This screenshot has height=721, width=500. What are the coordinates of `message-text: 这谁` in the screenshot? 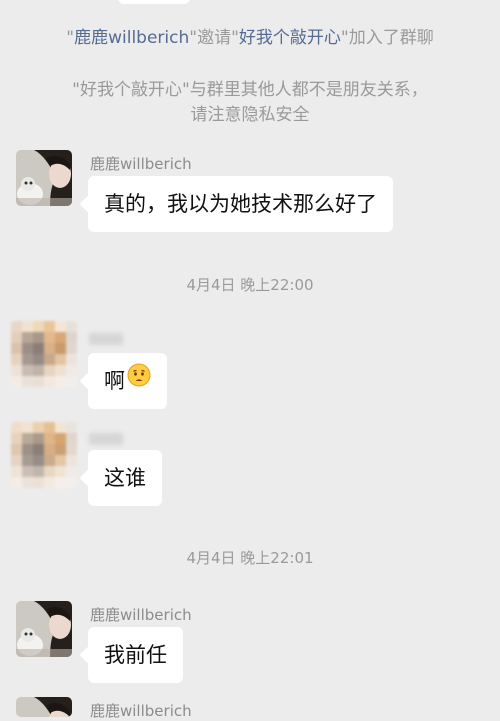 It's located at (125, 478).